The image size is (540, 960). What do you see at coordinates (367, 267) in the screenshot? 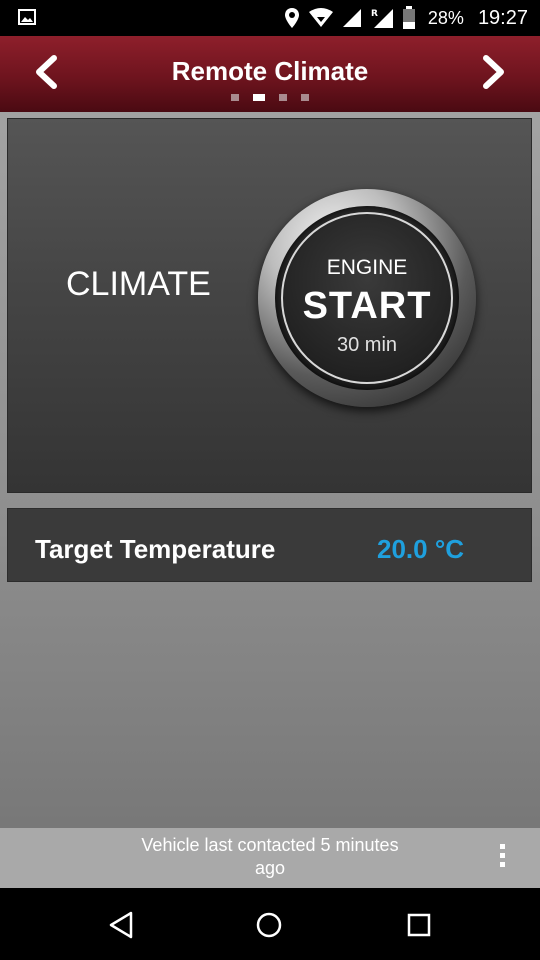
I see `engine-label: ENGINE` at bounding box center [367, 267].